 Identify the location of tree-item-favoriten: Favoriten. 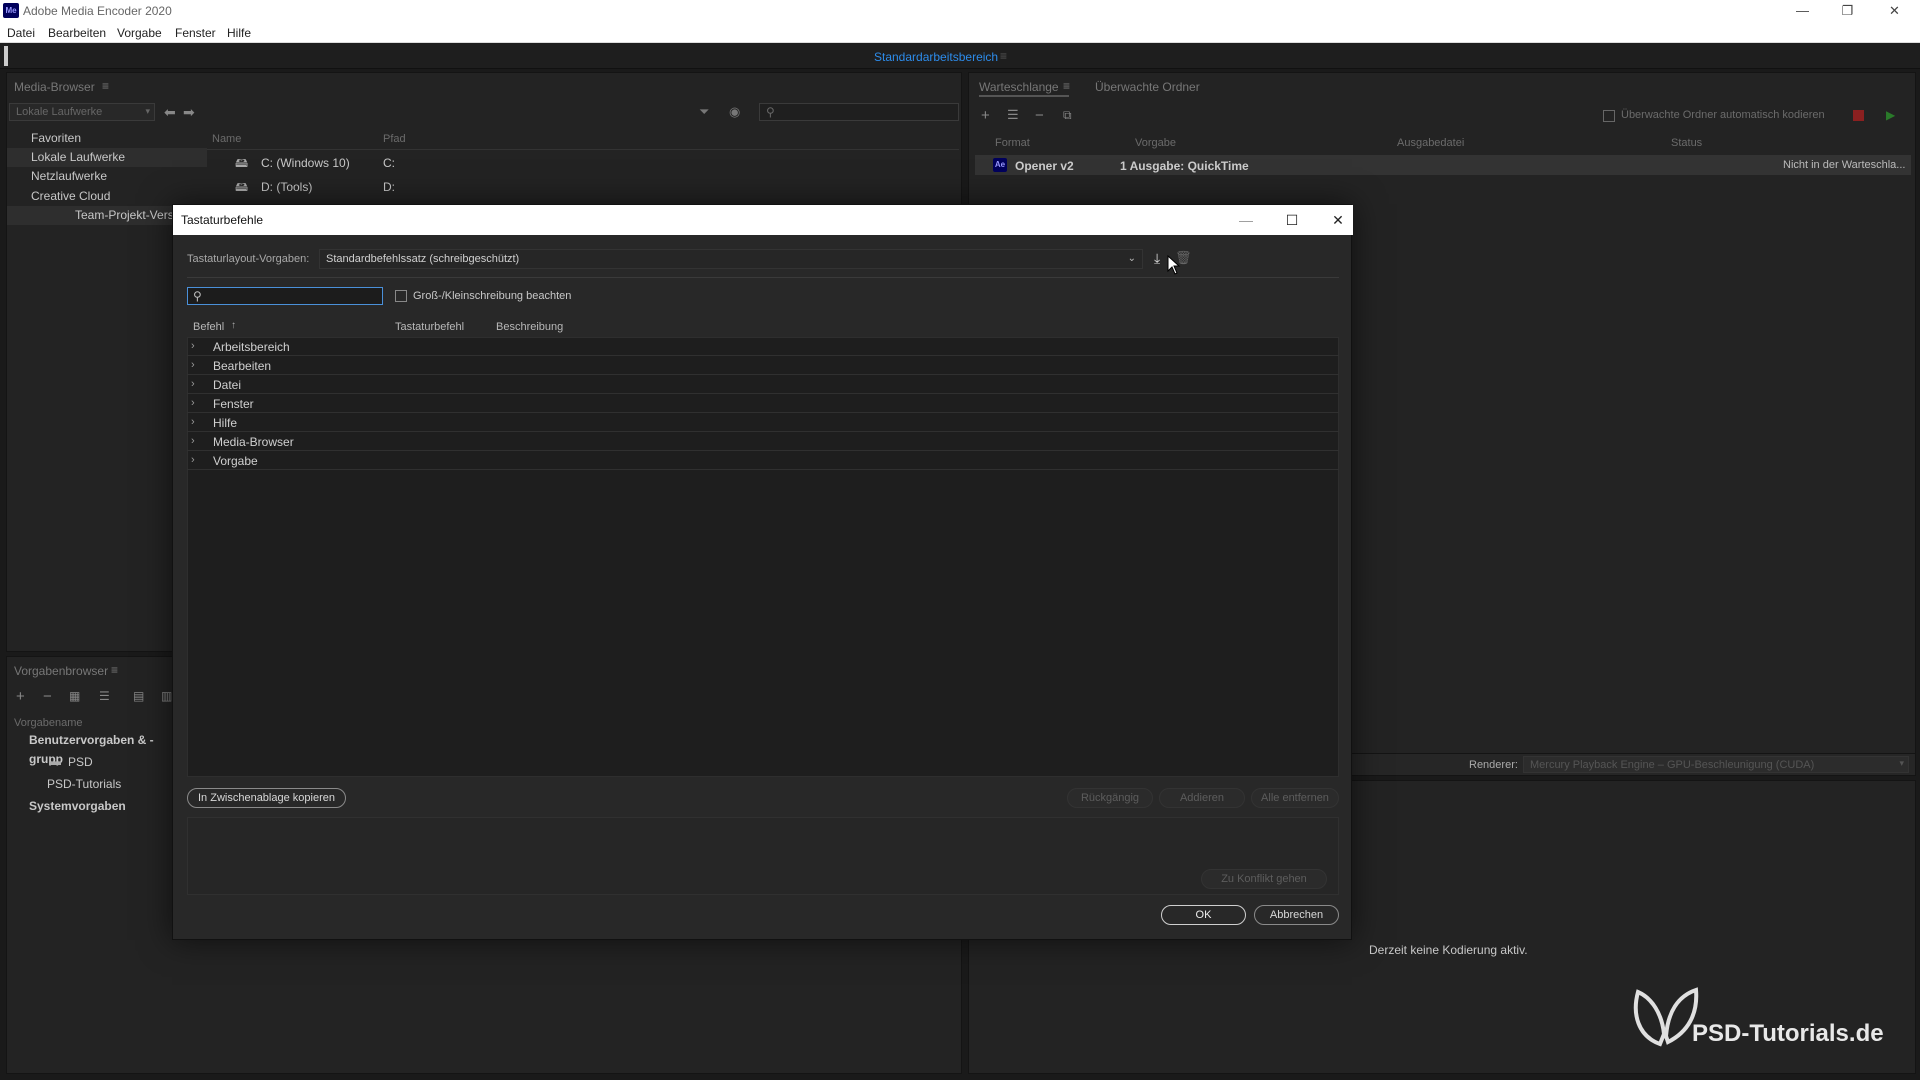
(107, 138).